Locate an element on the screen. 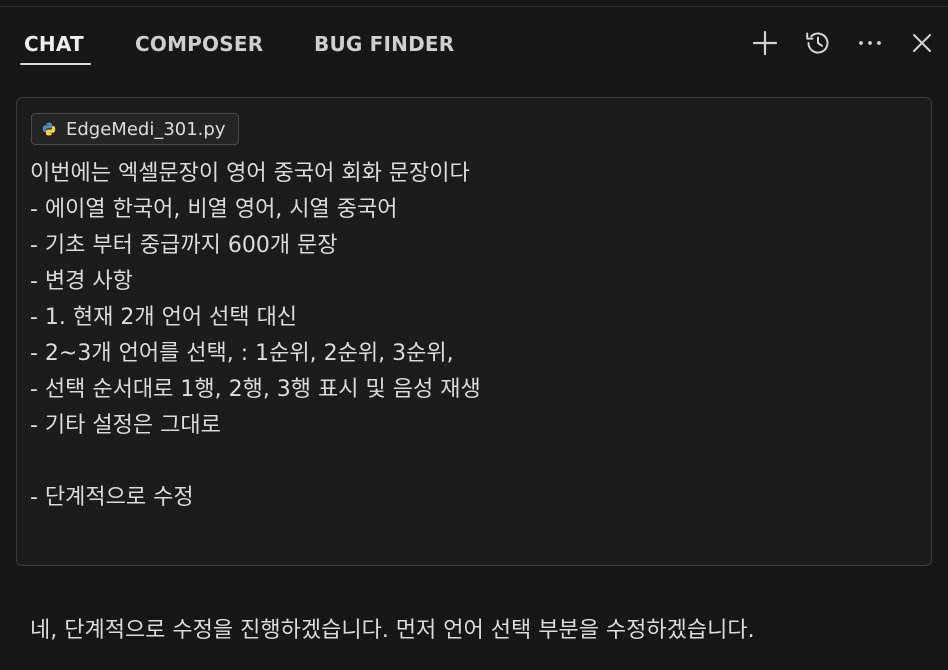  new-chat-button is located at coordinates (765, 43).